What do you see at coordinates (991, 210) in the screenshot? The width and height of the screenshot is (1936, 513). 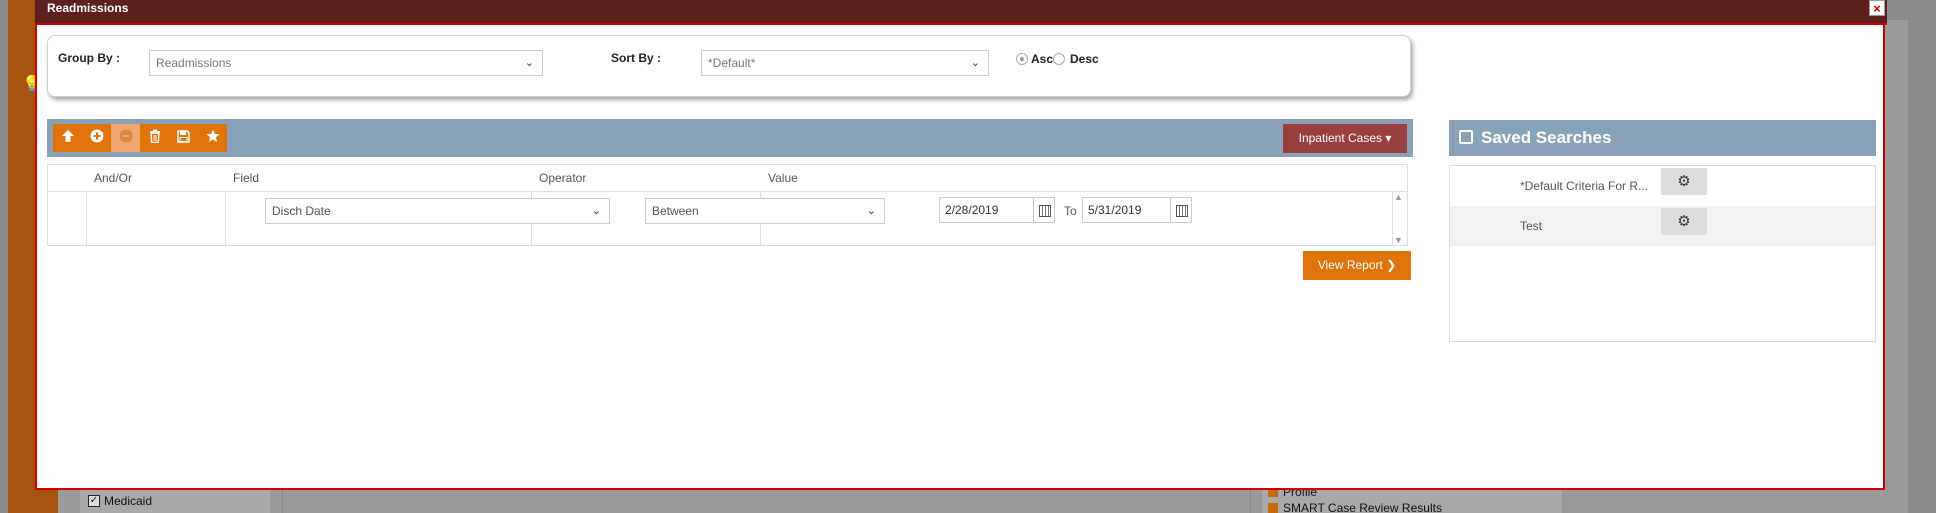 I see `value-from-input: 2/28/2019` at bounding box center [991, 210].